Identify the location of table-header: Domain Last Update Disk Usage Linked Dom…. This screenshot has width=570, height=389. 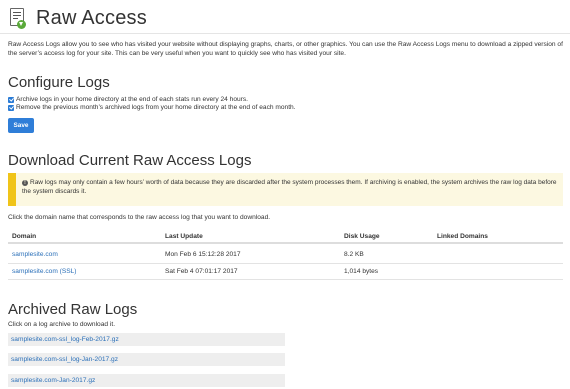
(285, 237).